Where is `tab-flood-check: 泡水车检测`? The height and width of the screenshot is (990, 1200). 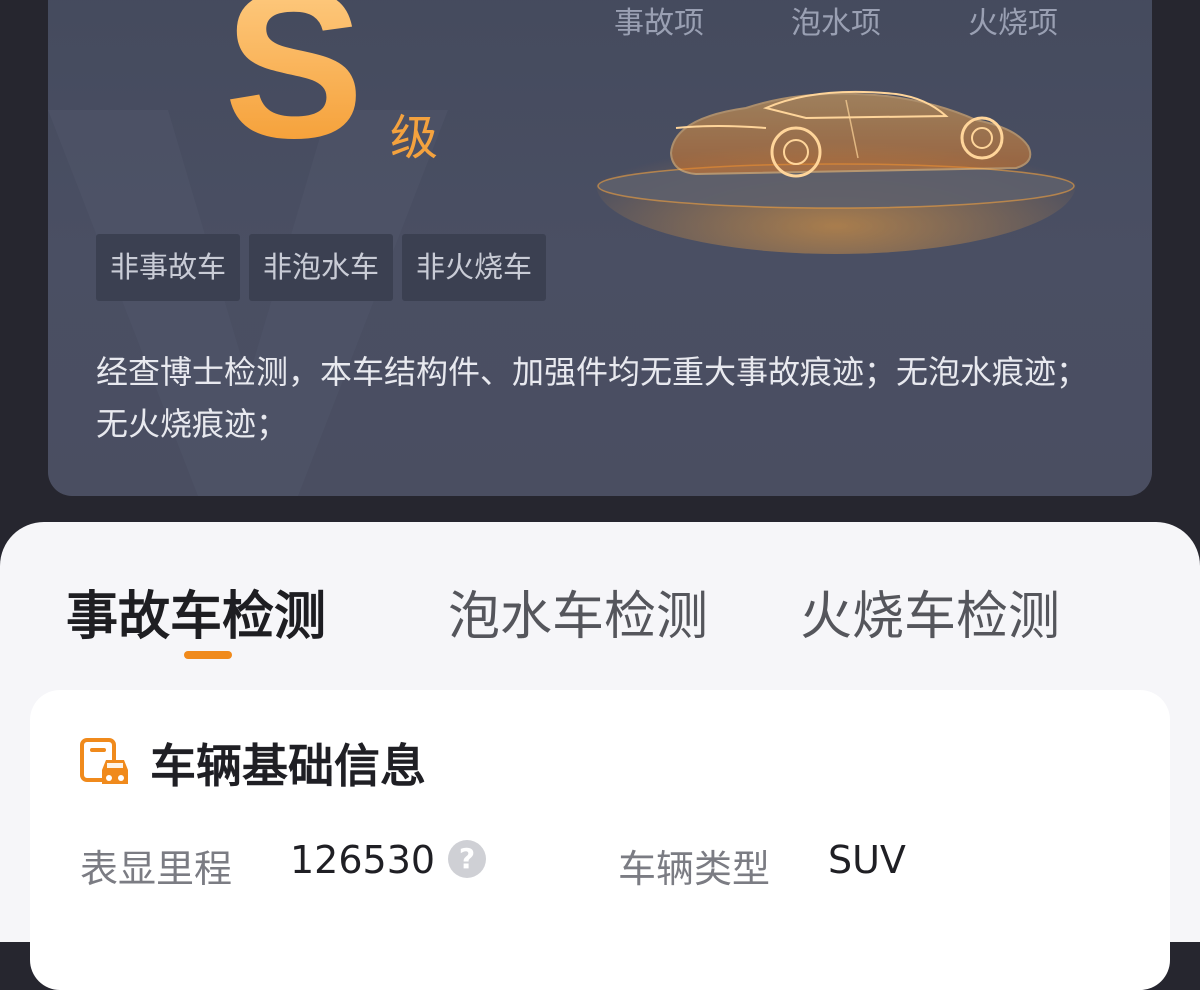
tab-flood-check: 泡水车检测 is located at coordinates (578, 611).